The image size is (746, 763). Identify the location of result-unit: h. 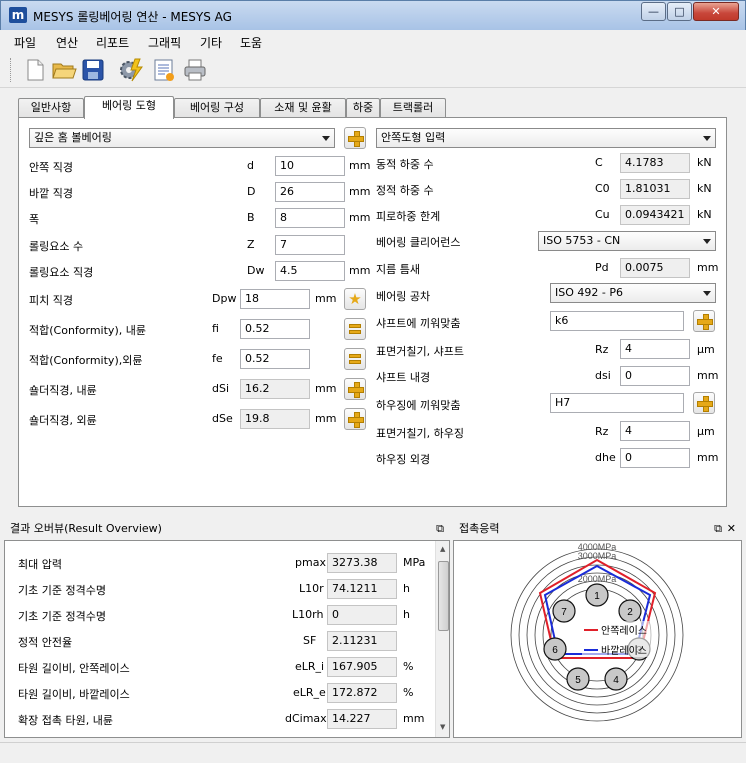
(406, 614).